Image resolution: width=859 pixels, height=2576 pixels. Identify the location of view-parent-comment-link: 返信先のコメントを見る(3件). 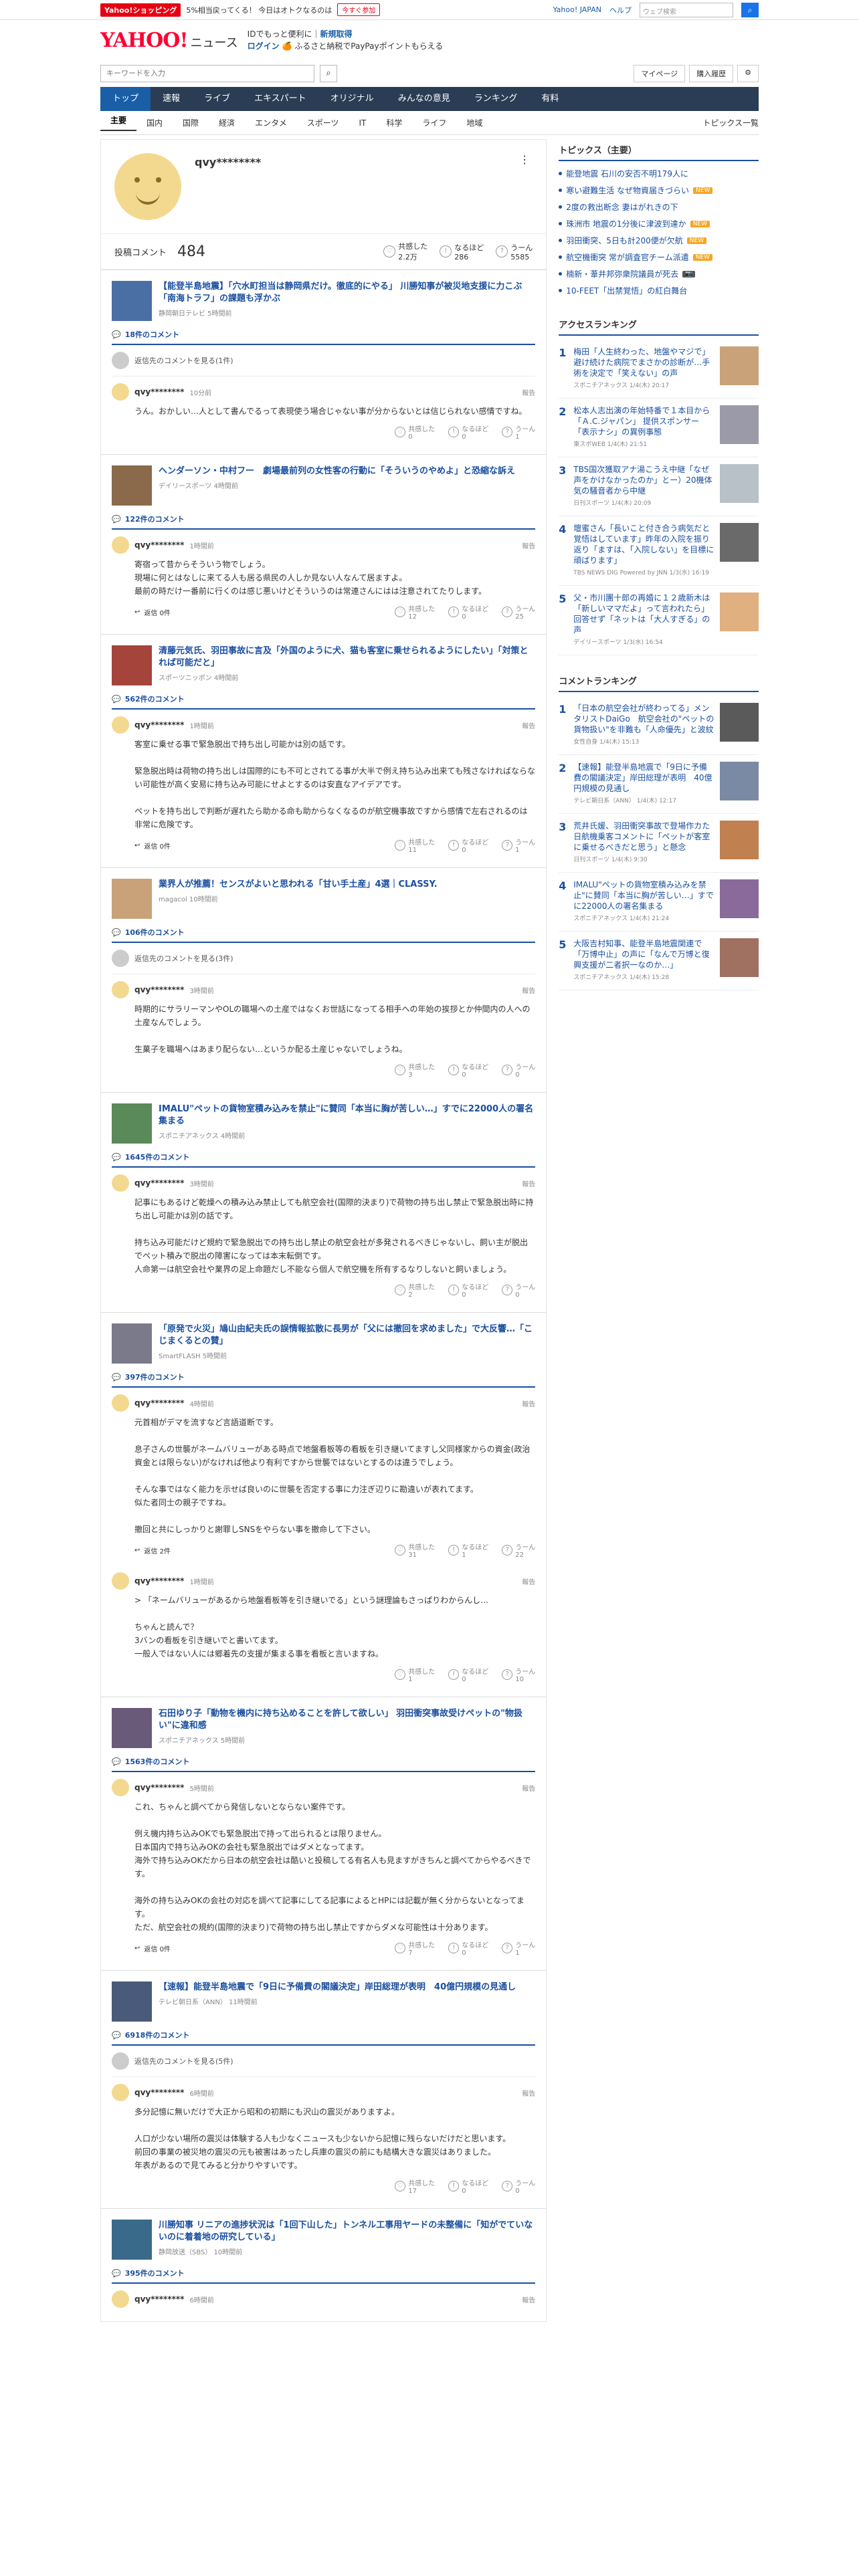
(324, 958).